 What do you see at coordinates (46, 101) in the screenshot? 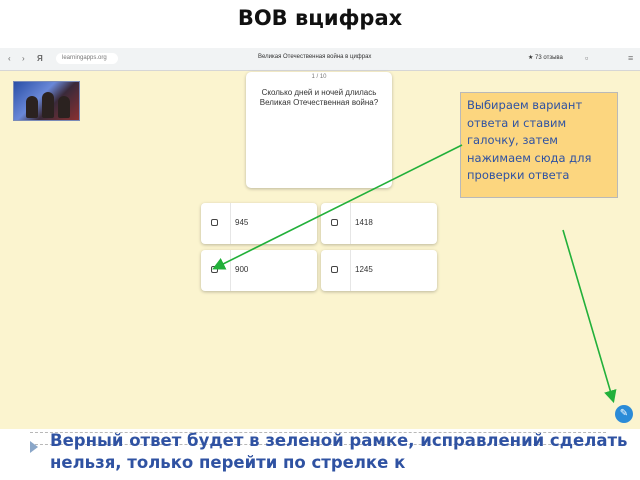
I see `app-thumbnail` at bounding box center [46, 101].